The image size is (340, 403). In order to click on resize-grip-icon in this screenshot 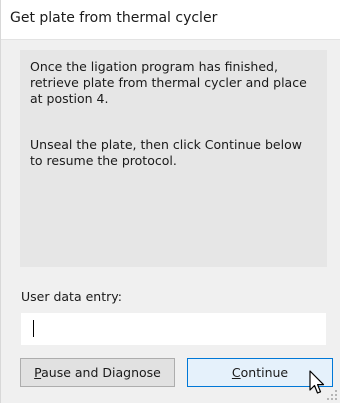, I will do `click(332, 395)`.